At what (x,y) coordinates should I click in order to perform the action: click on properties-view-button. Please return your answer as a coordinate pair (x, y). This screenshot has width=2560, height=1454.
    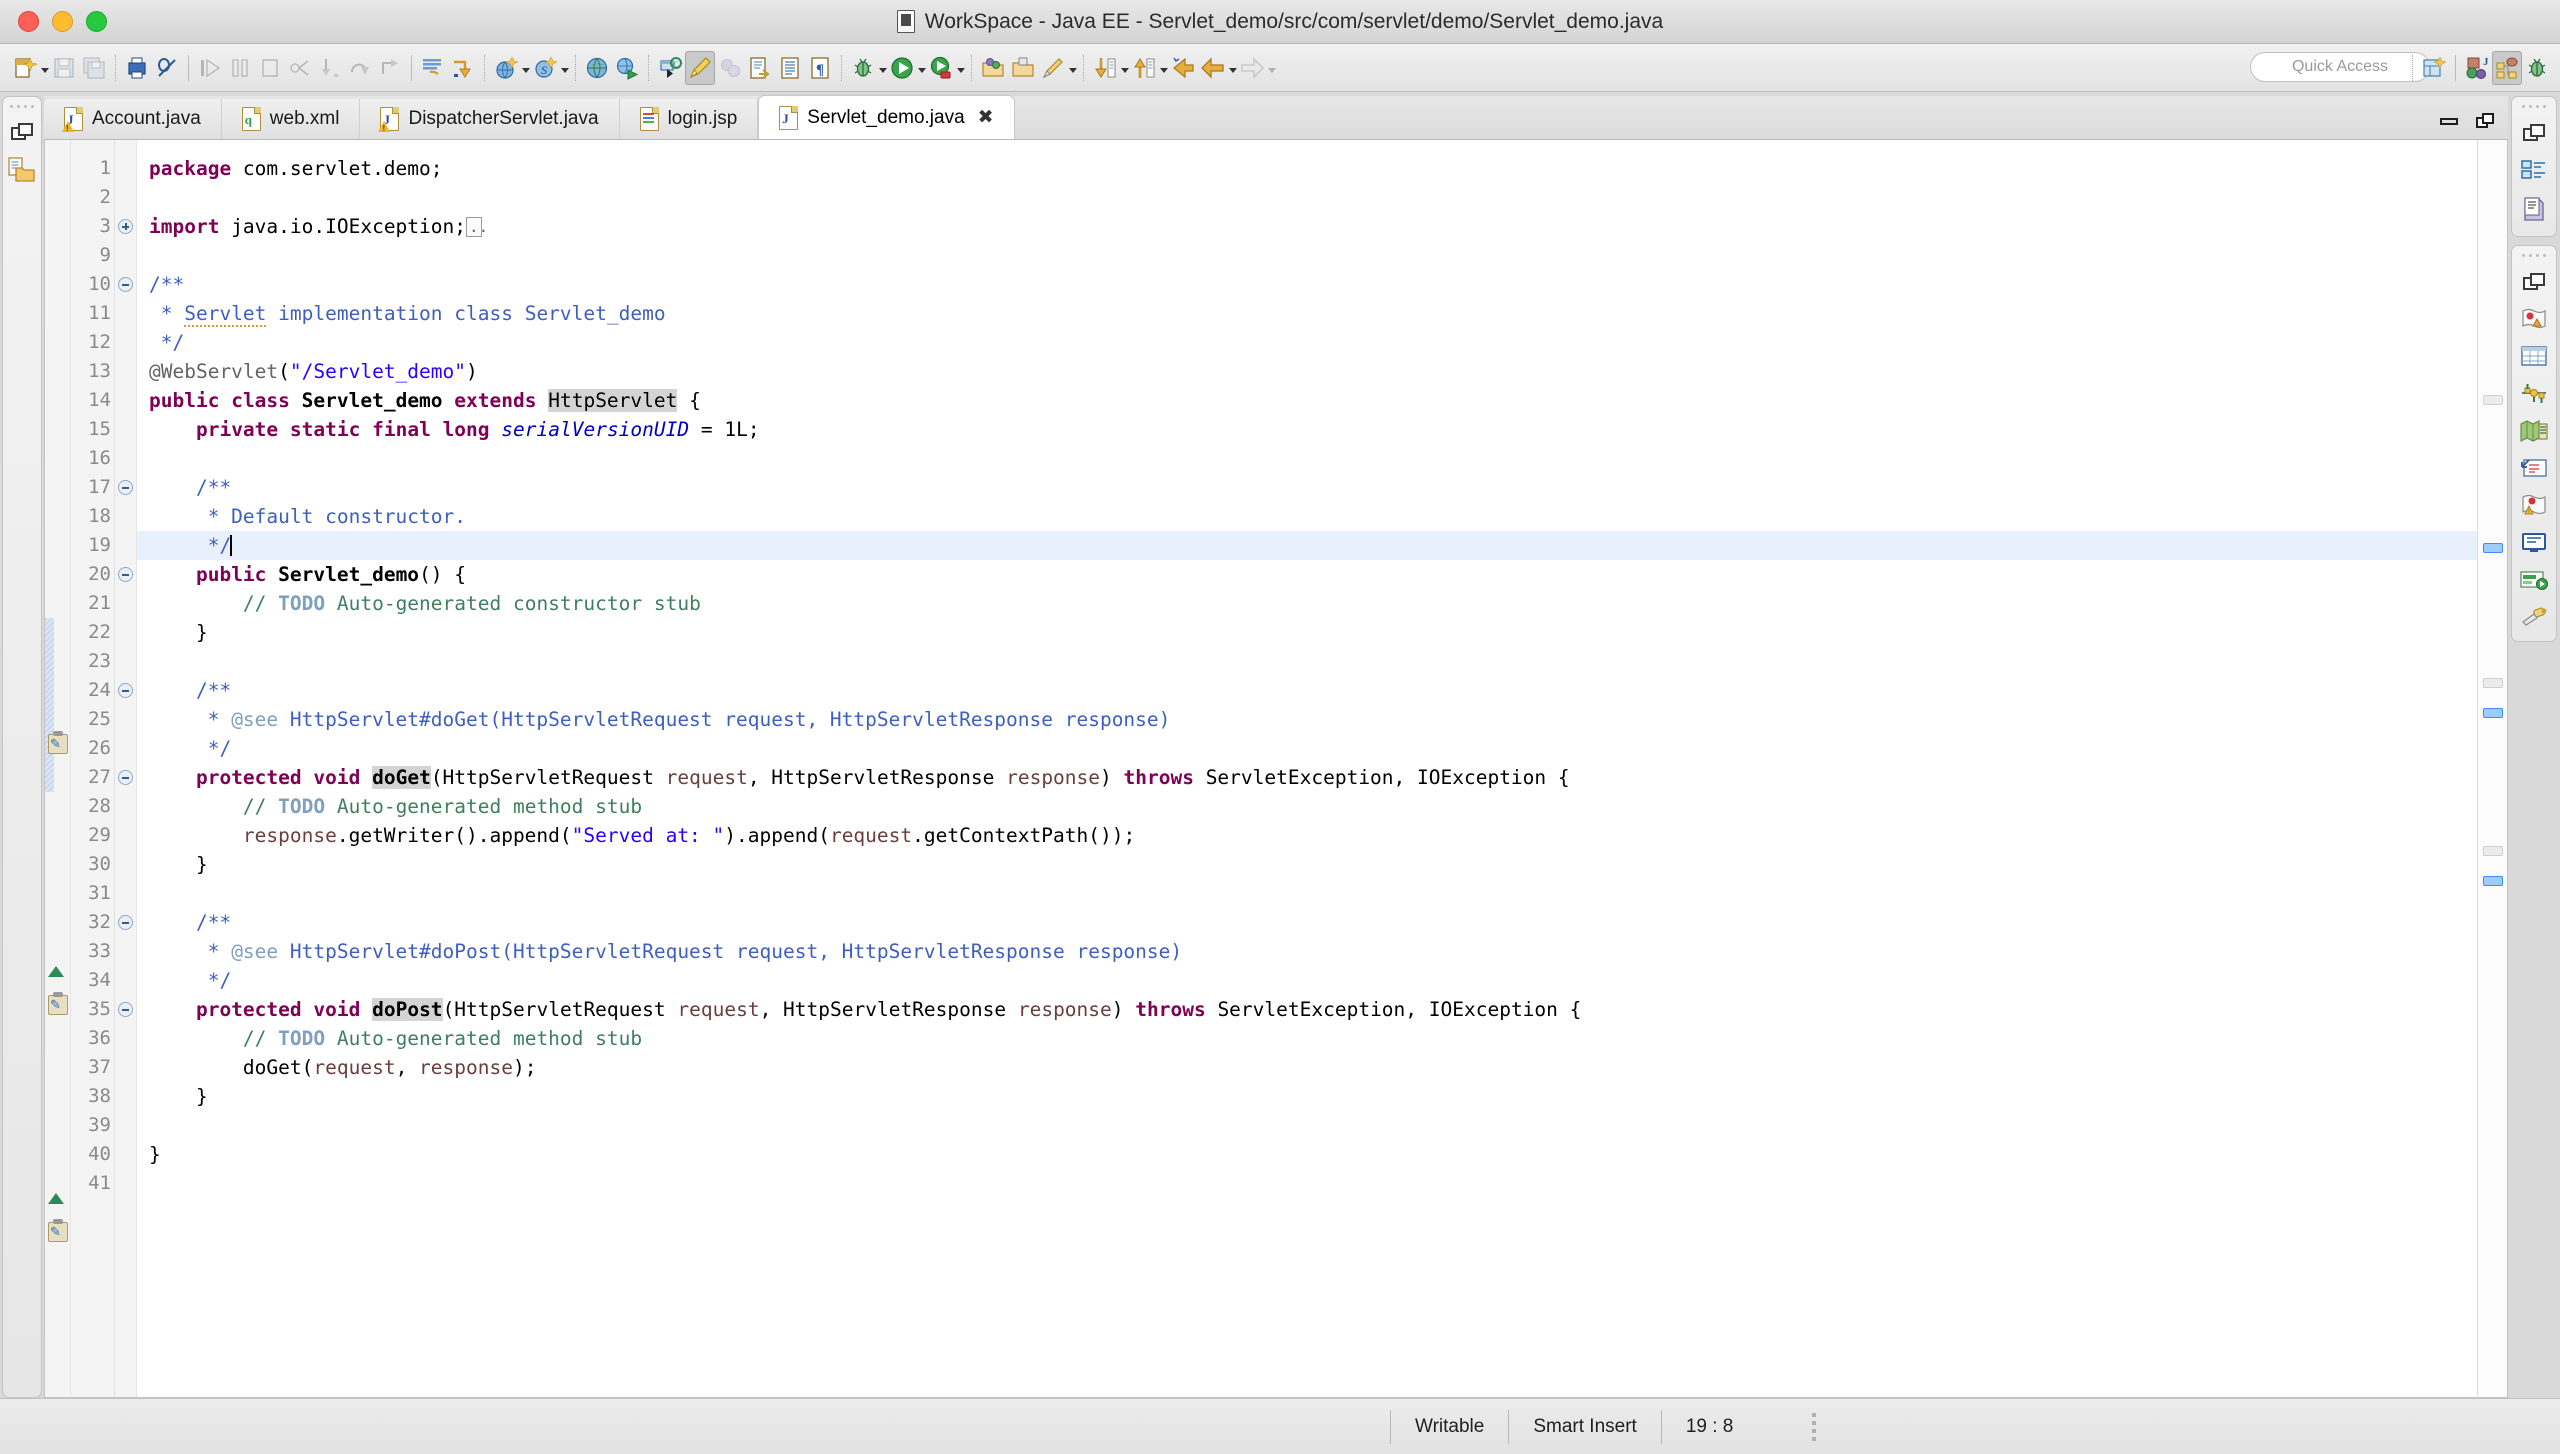
    Looking at the image, I should click on (2534, 358).